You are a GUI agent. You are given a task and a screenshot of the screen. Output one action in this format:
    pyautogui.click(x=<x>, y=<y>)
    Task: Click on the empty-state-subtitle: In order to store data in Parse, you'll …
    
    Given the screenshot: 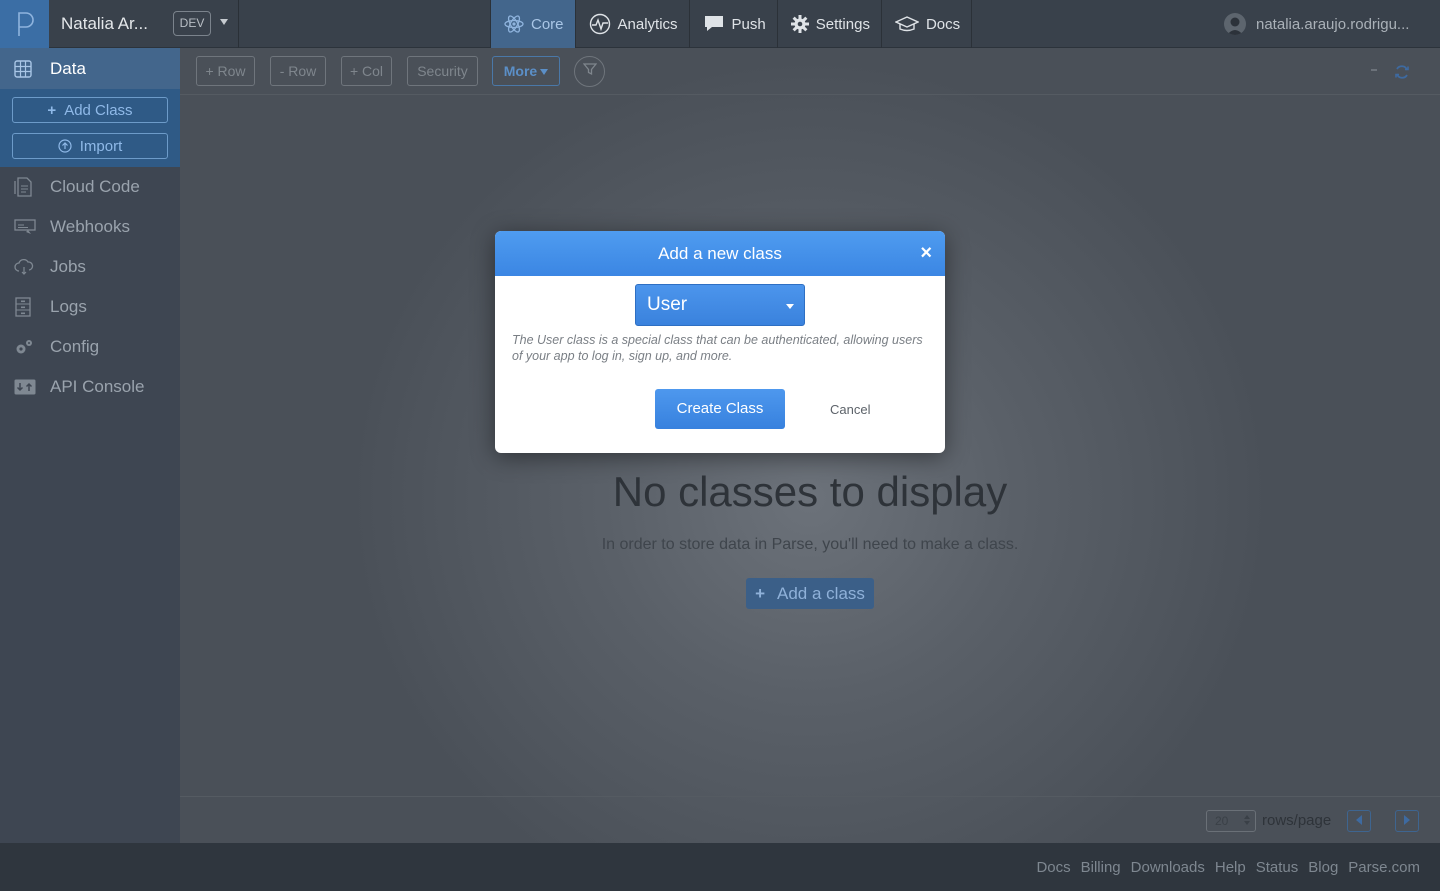 What is the action you would take?
    pyautogui.click(x=810, y=544)
    